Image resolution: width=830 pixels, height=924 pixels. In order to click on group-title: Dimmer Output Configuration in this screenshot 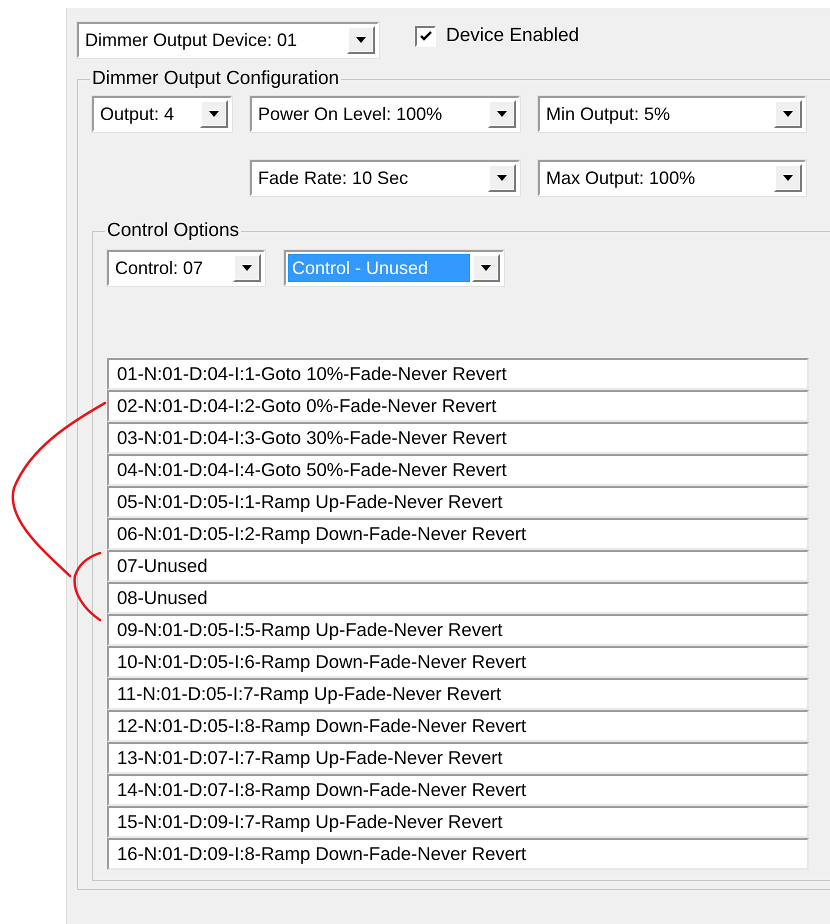, I will do `click(215, 79)`.